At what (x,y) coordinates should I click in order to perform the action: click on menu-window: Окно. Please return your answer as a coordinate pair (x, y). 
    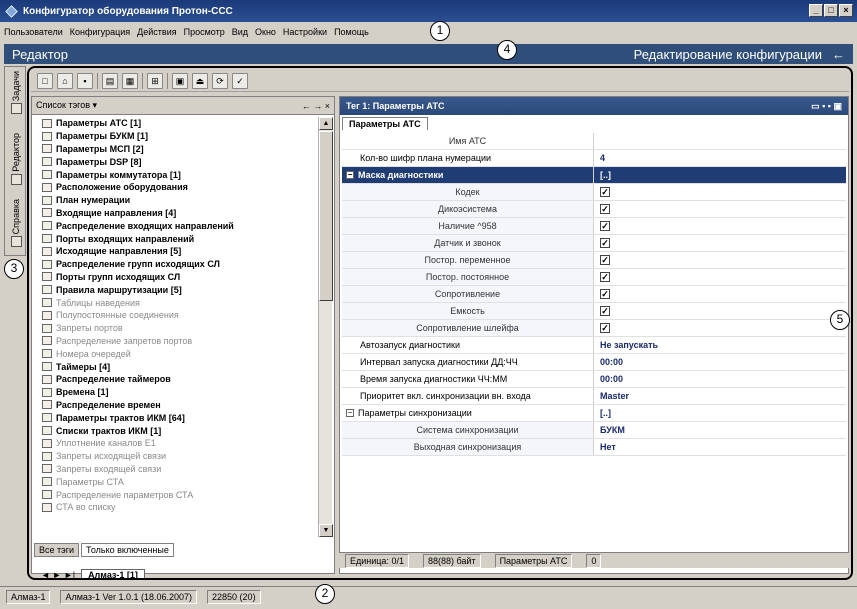
    Looking at the image, I should click on (265, 32).